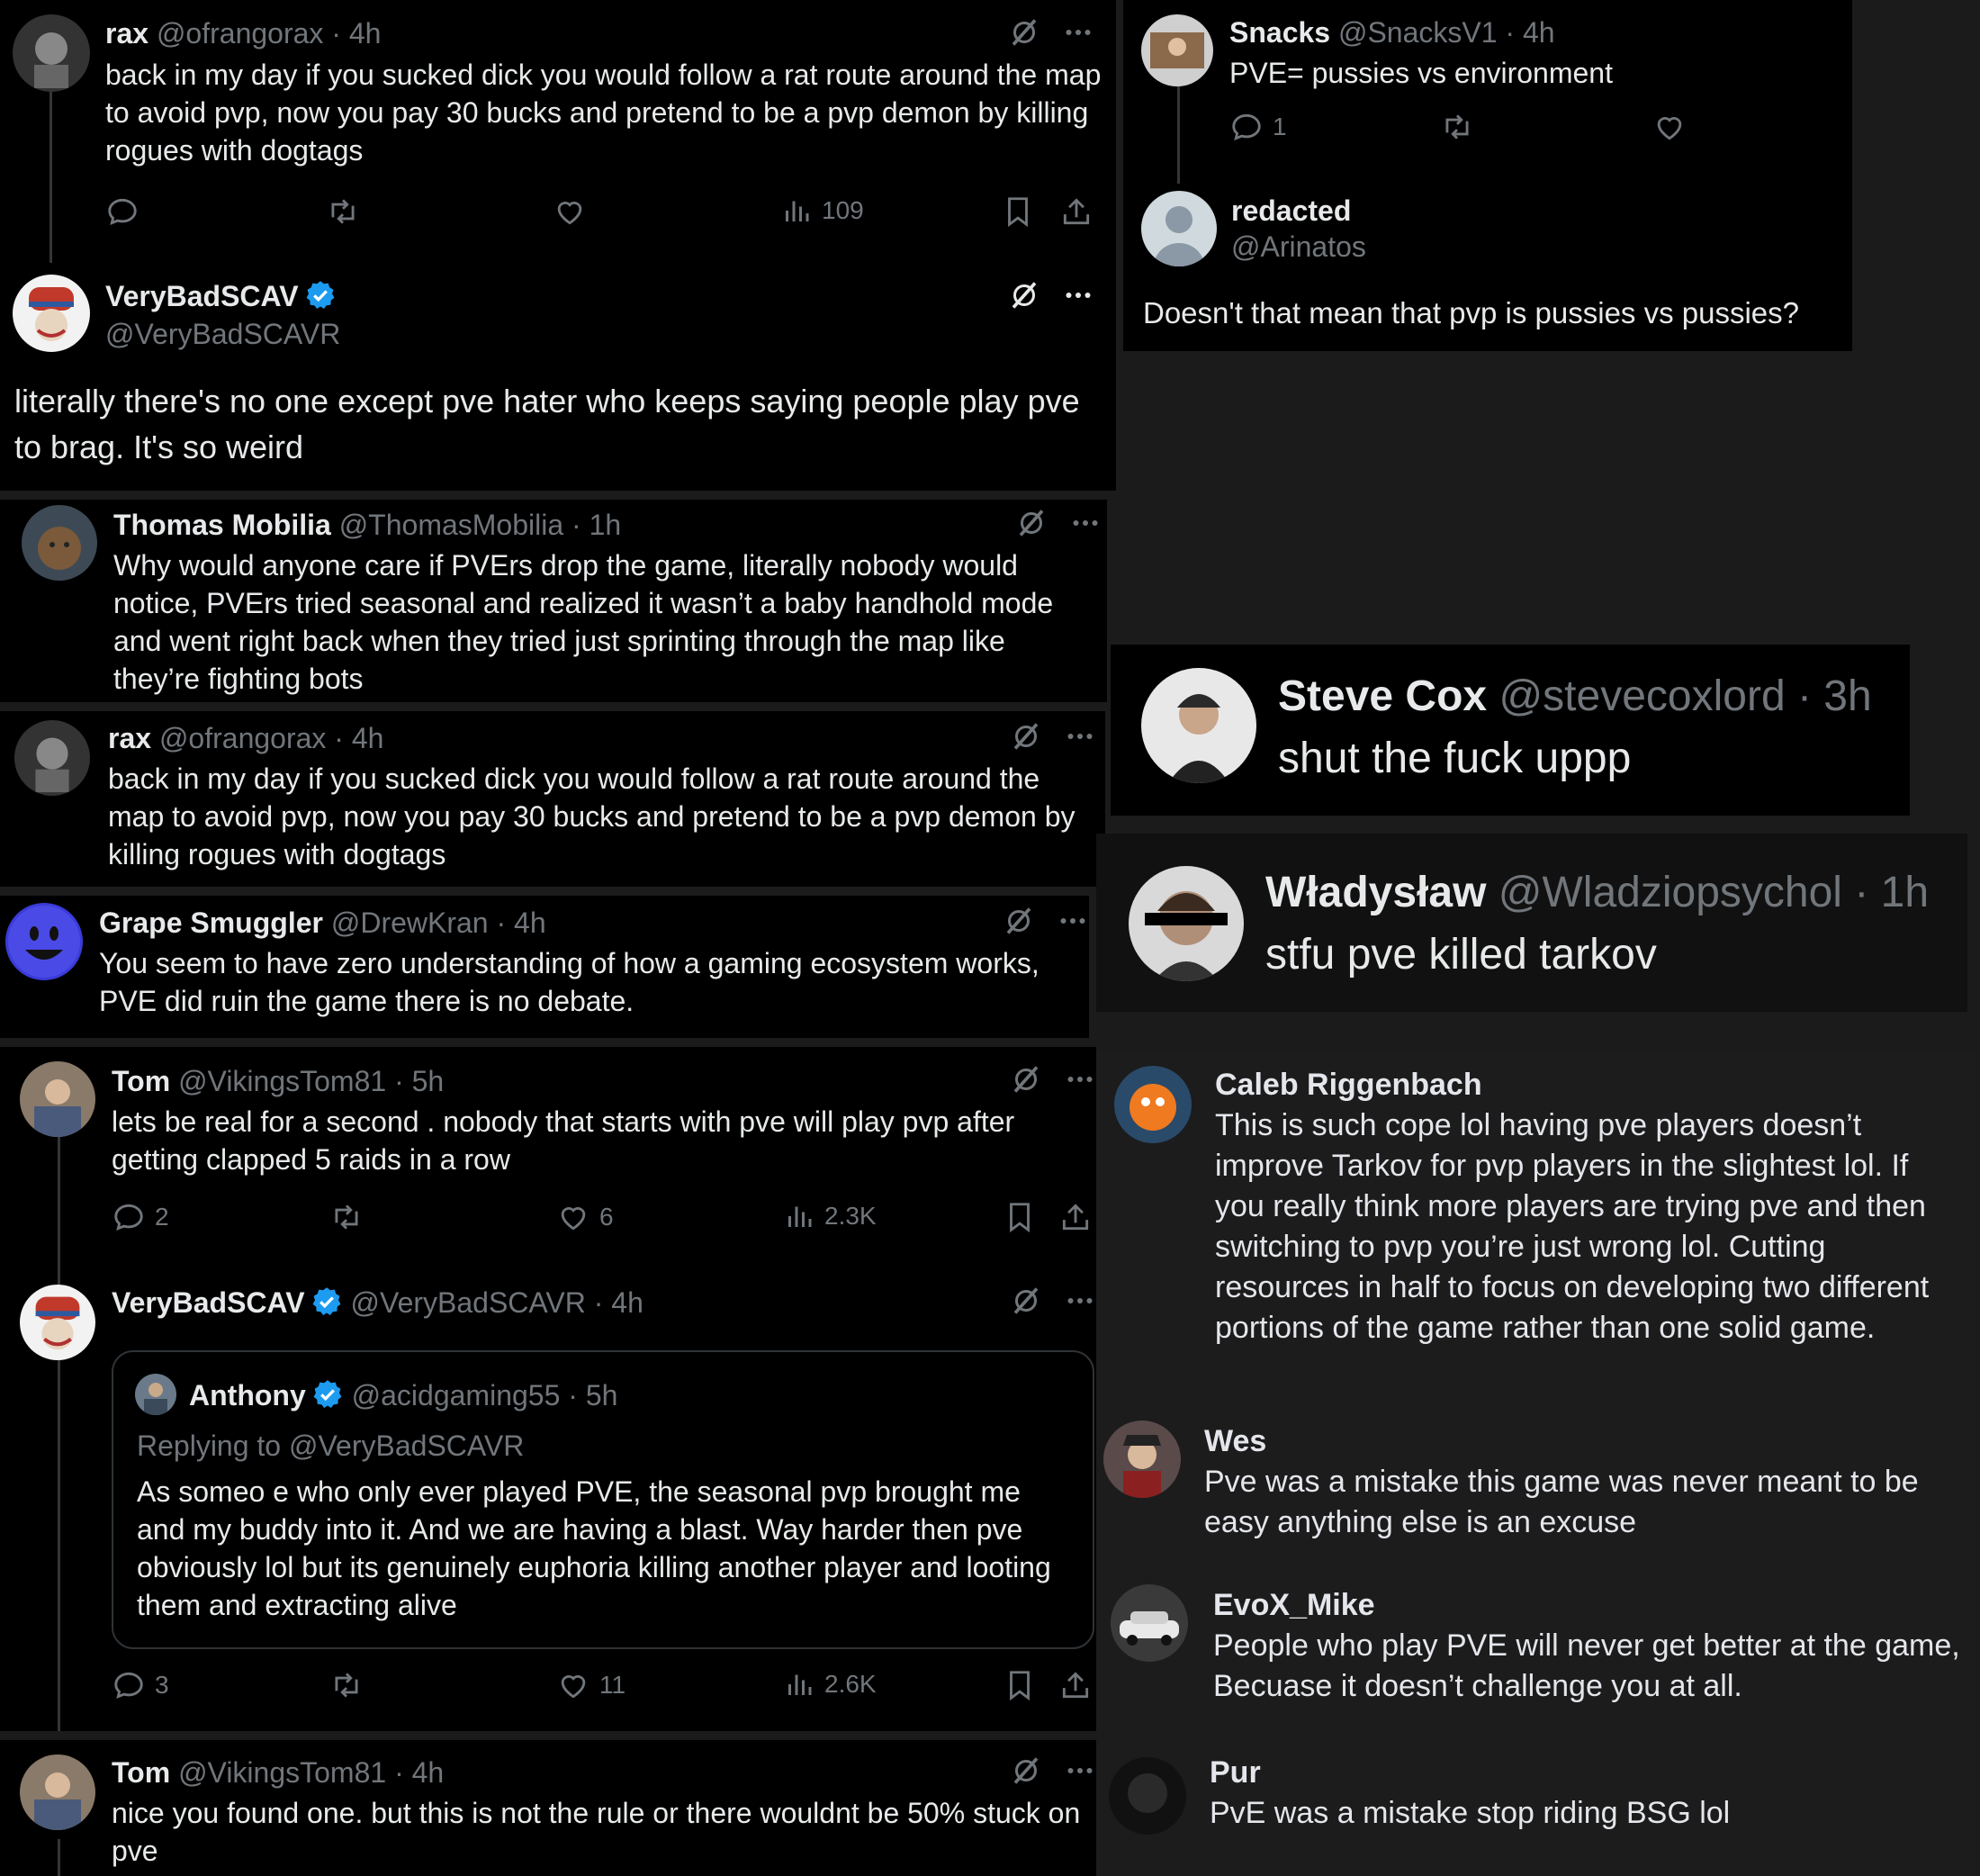  What do you see at coordinates (1153, 1104) in the screenshot?
I see `avatar-caleb` at bounding box center [1153, 1104].